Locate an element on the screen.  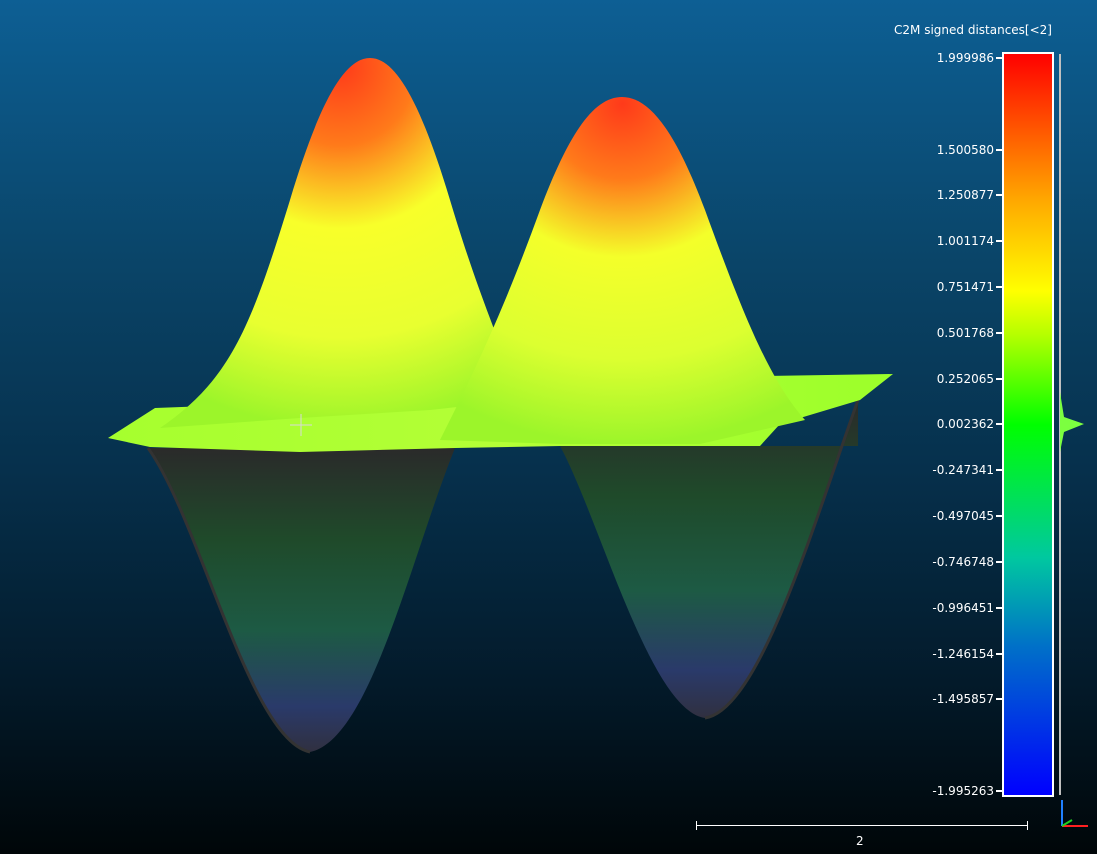
peak-left is located at coordinates (340, 243).